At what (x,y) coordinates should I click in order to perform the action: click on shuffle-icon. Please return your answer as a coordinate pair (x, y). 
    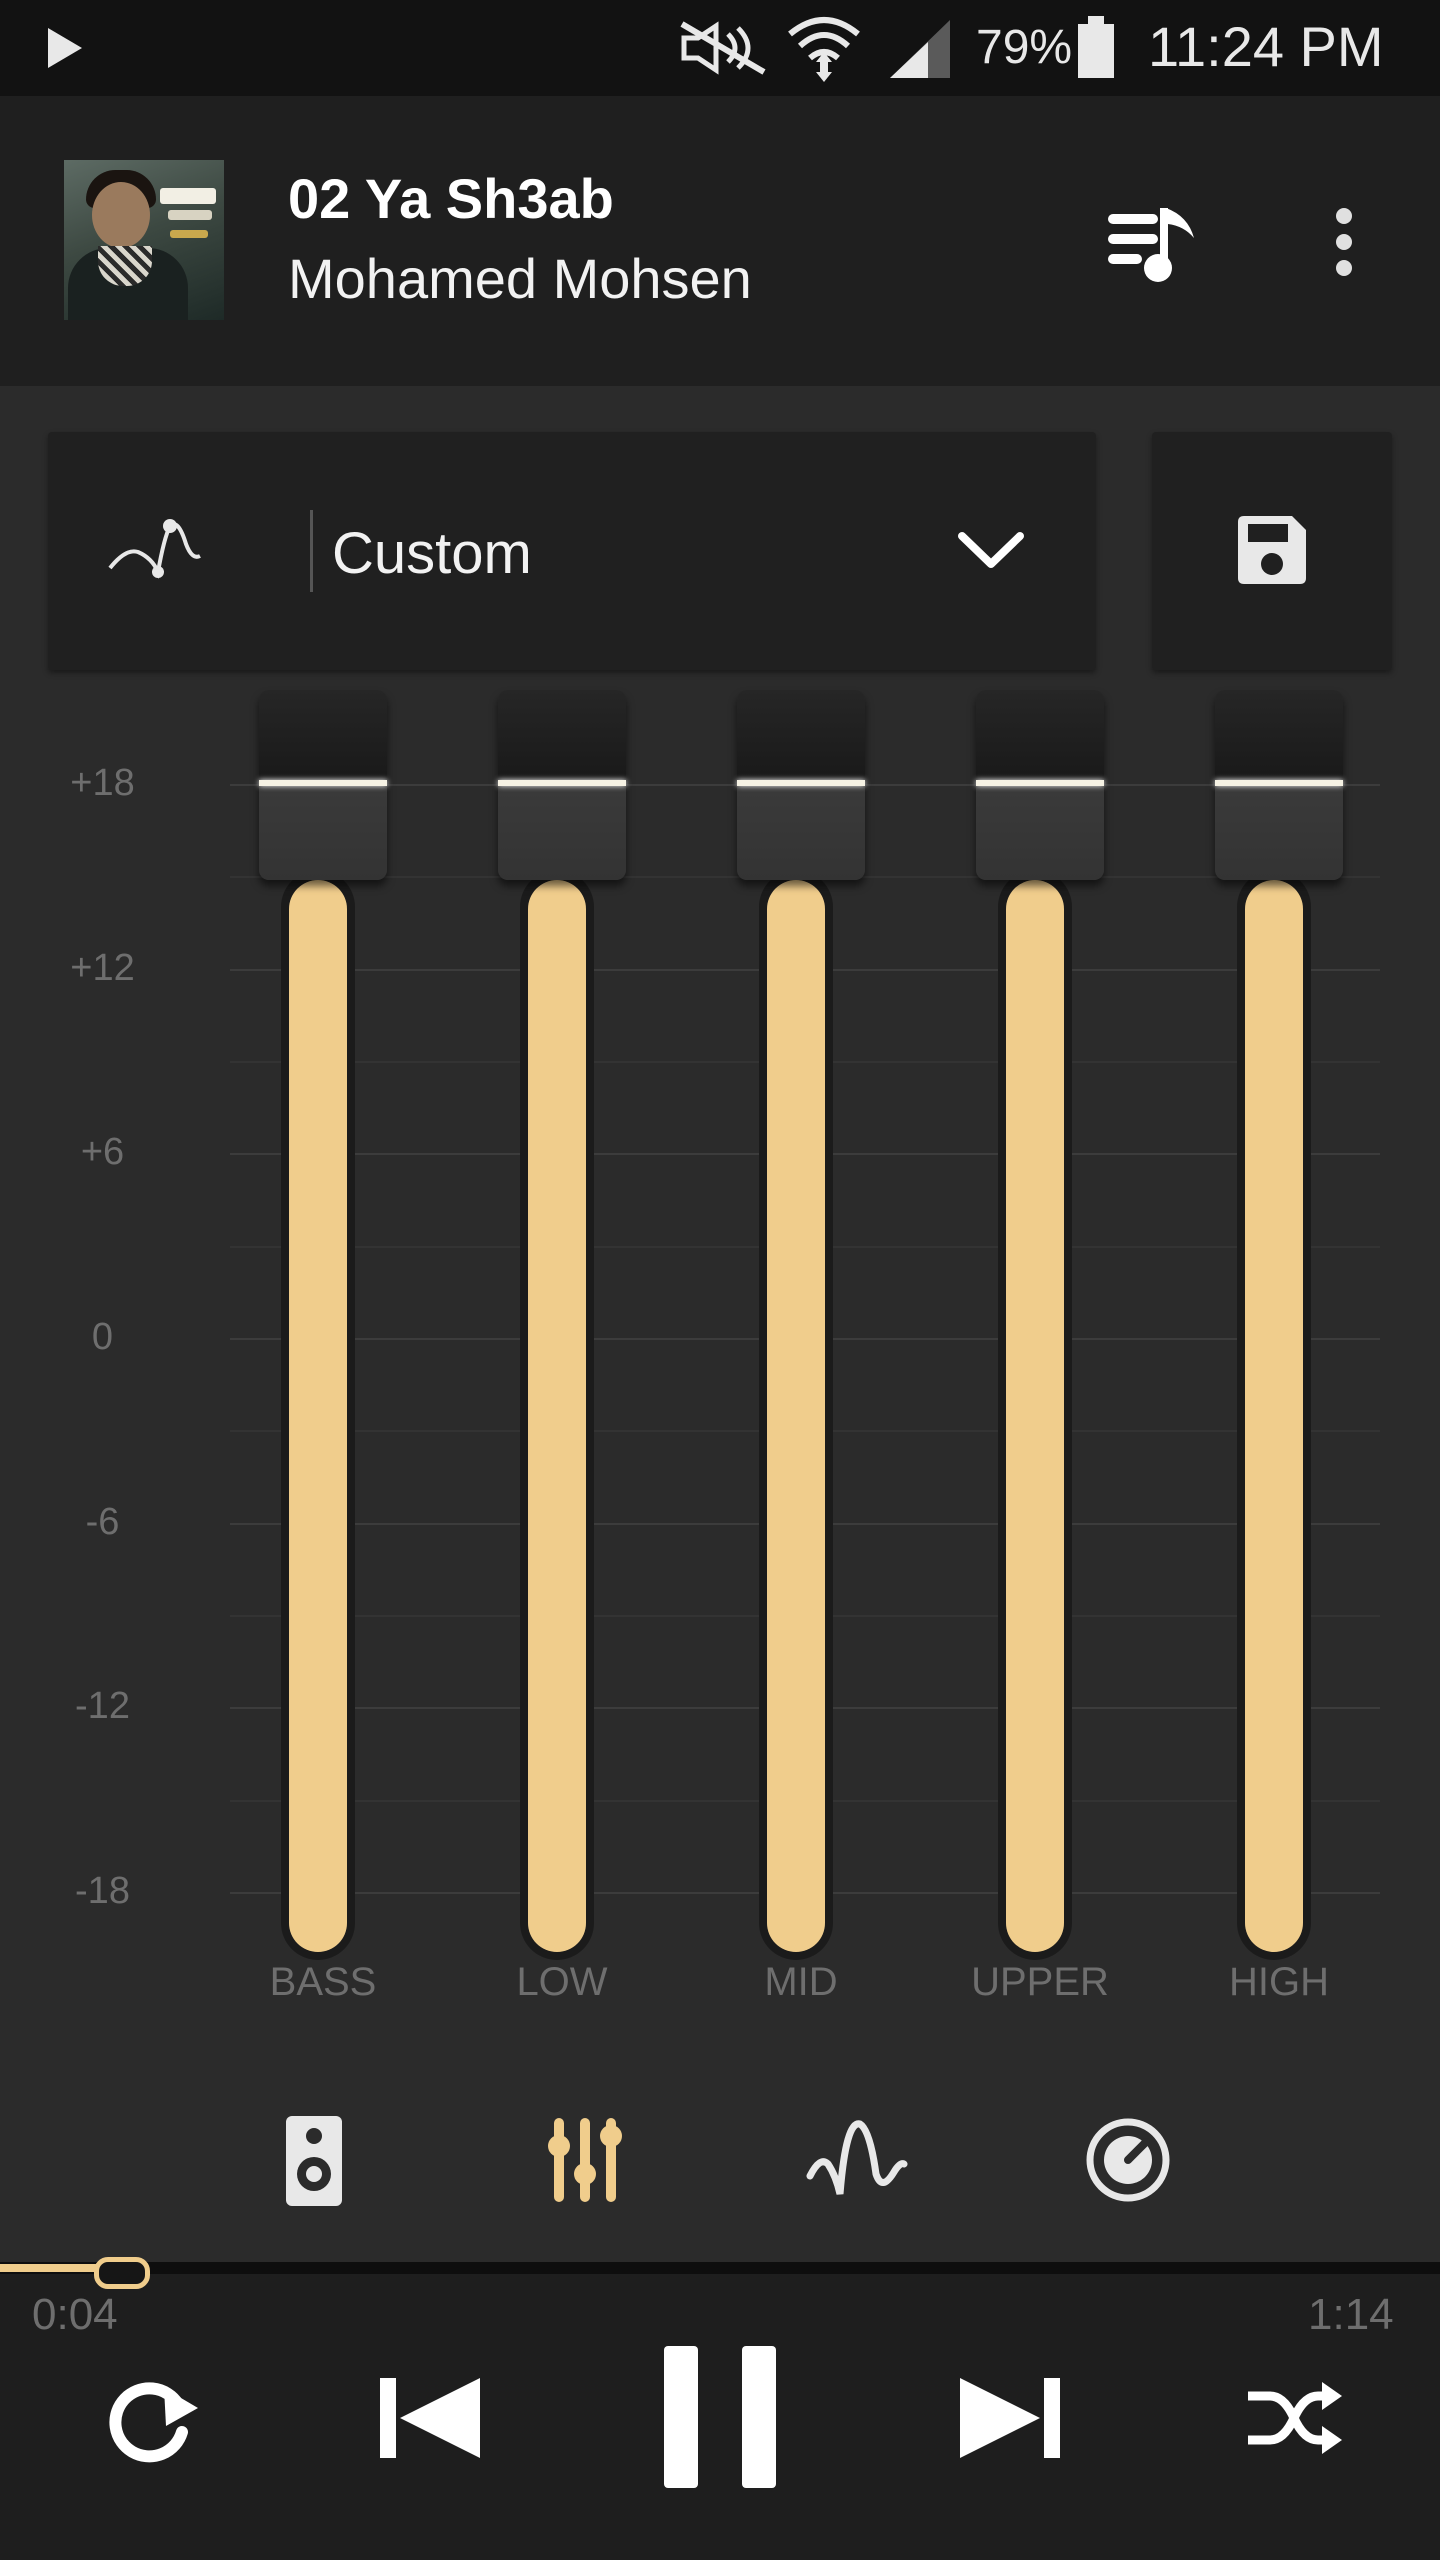
    Looking at the image, I should click on (1294, 2418).